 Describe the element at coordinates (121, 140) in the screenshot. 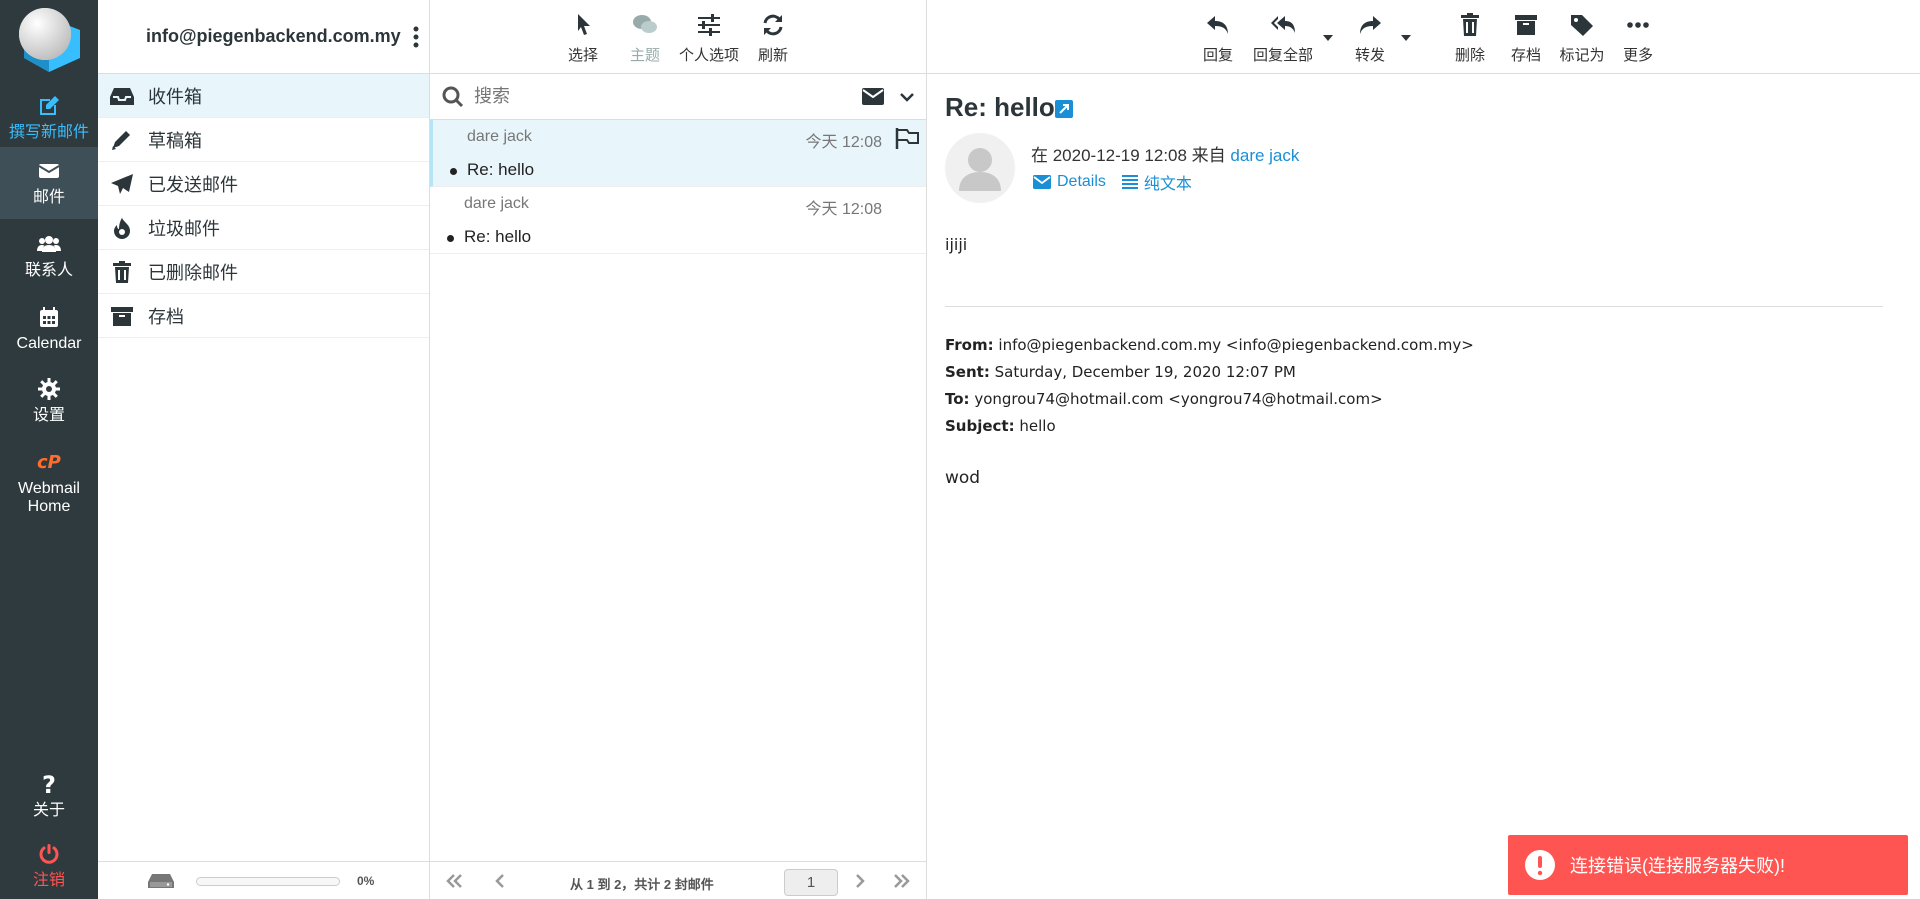

I see `pencil-icon` at that location.